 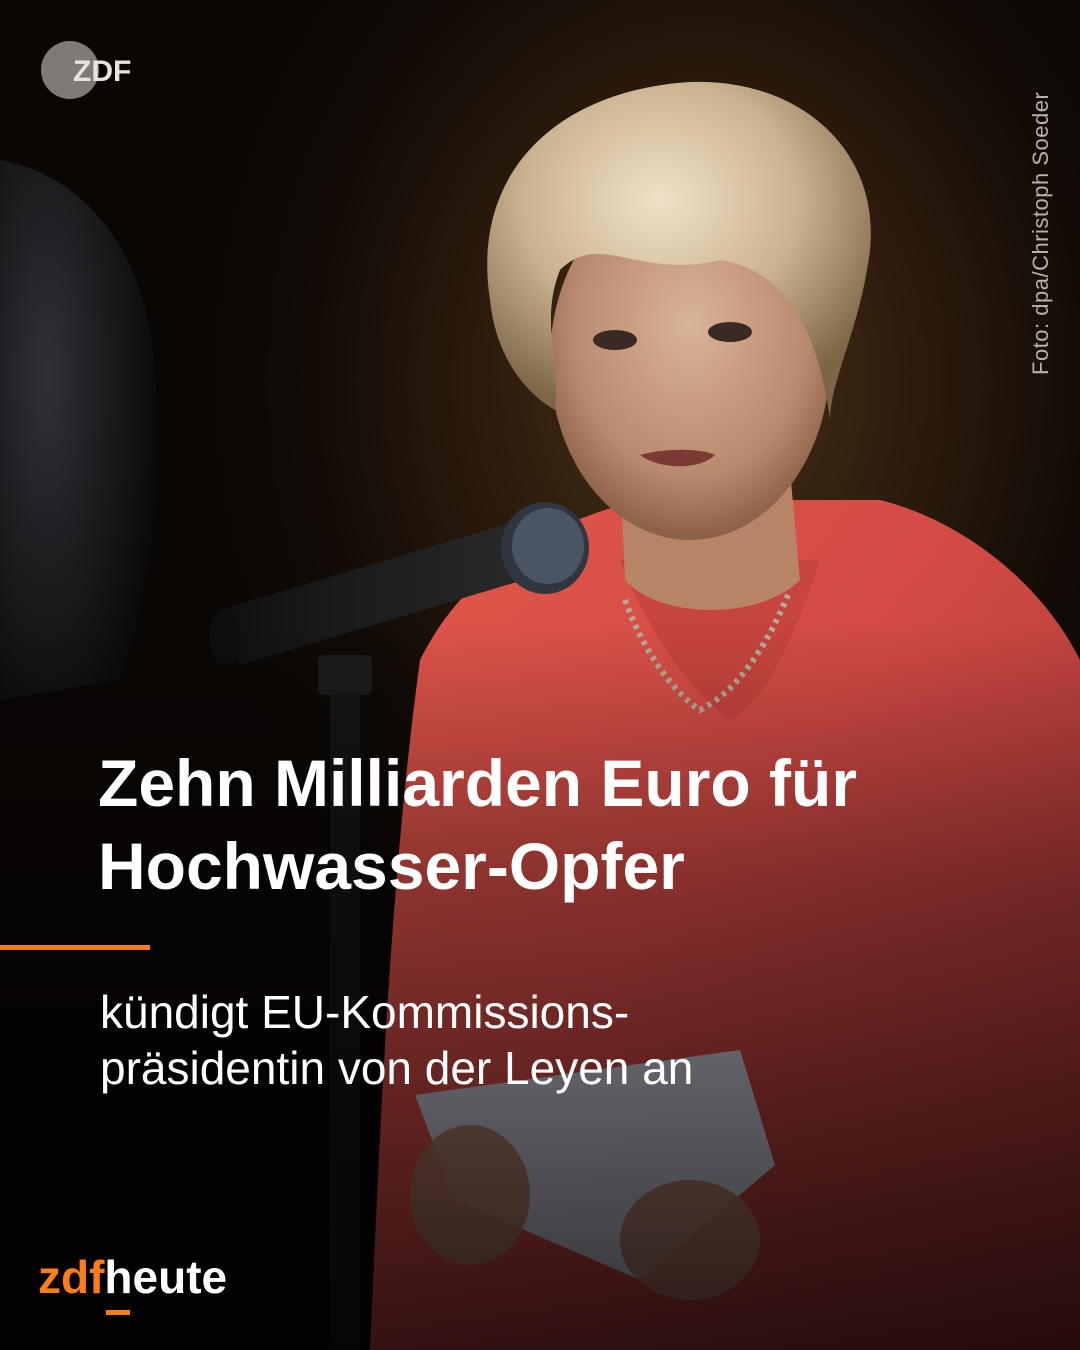 I want to click on subline-line-1: kündigt EU-Kommissions-, so click(x=365, y=1012).